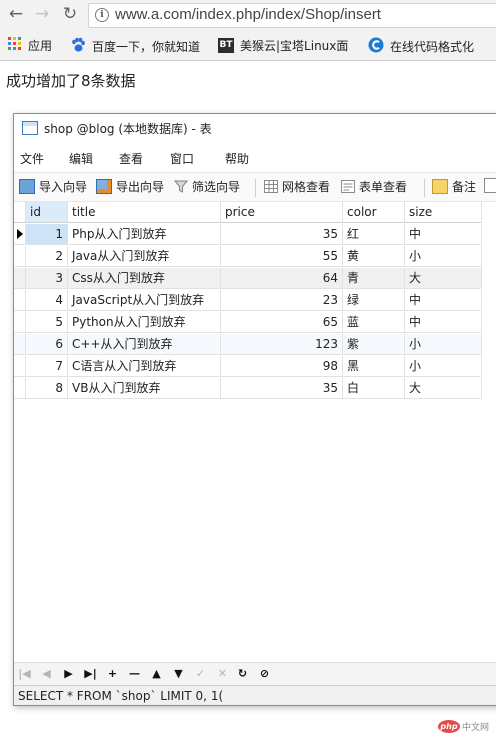 This screenshot has height=738, width=496. I want to click on table-row: 3 Css从入门到放弃 64 青 大, so click(249, 279).